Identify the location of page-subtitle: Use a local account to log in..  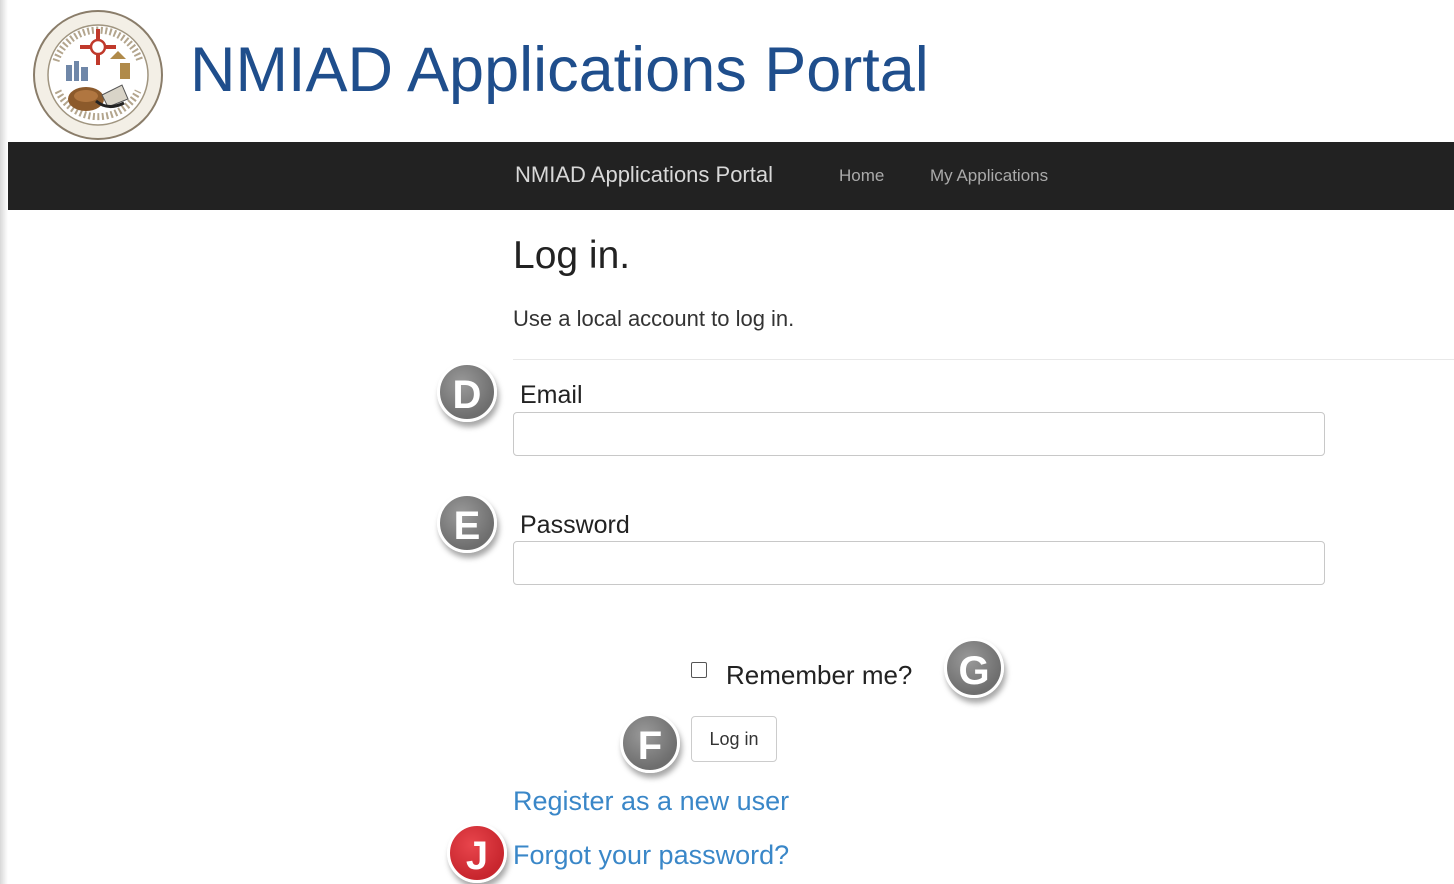
(654, 318).